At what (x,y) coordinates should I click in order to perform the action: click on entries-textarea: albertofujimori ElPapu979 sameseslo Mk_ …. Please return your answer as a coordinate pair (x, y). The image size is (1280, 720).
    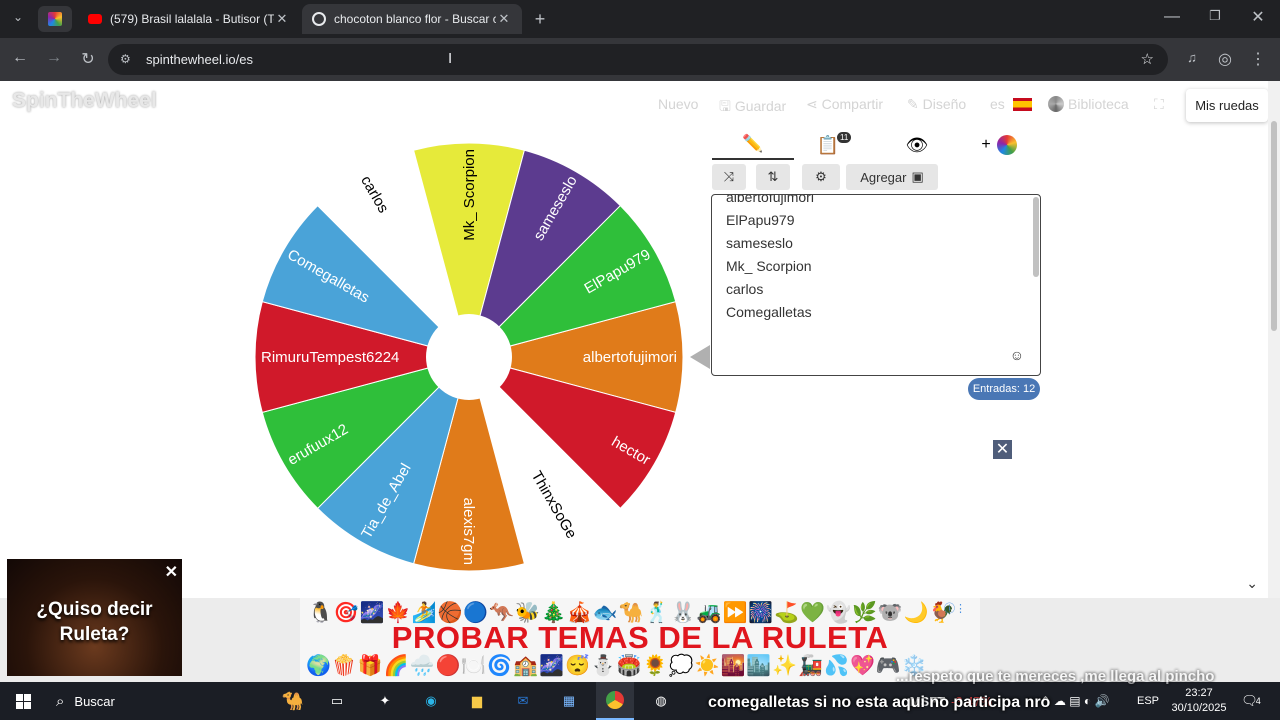
    Looking at the image, I should click on (876, 285).